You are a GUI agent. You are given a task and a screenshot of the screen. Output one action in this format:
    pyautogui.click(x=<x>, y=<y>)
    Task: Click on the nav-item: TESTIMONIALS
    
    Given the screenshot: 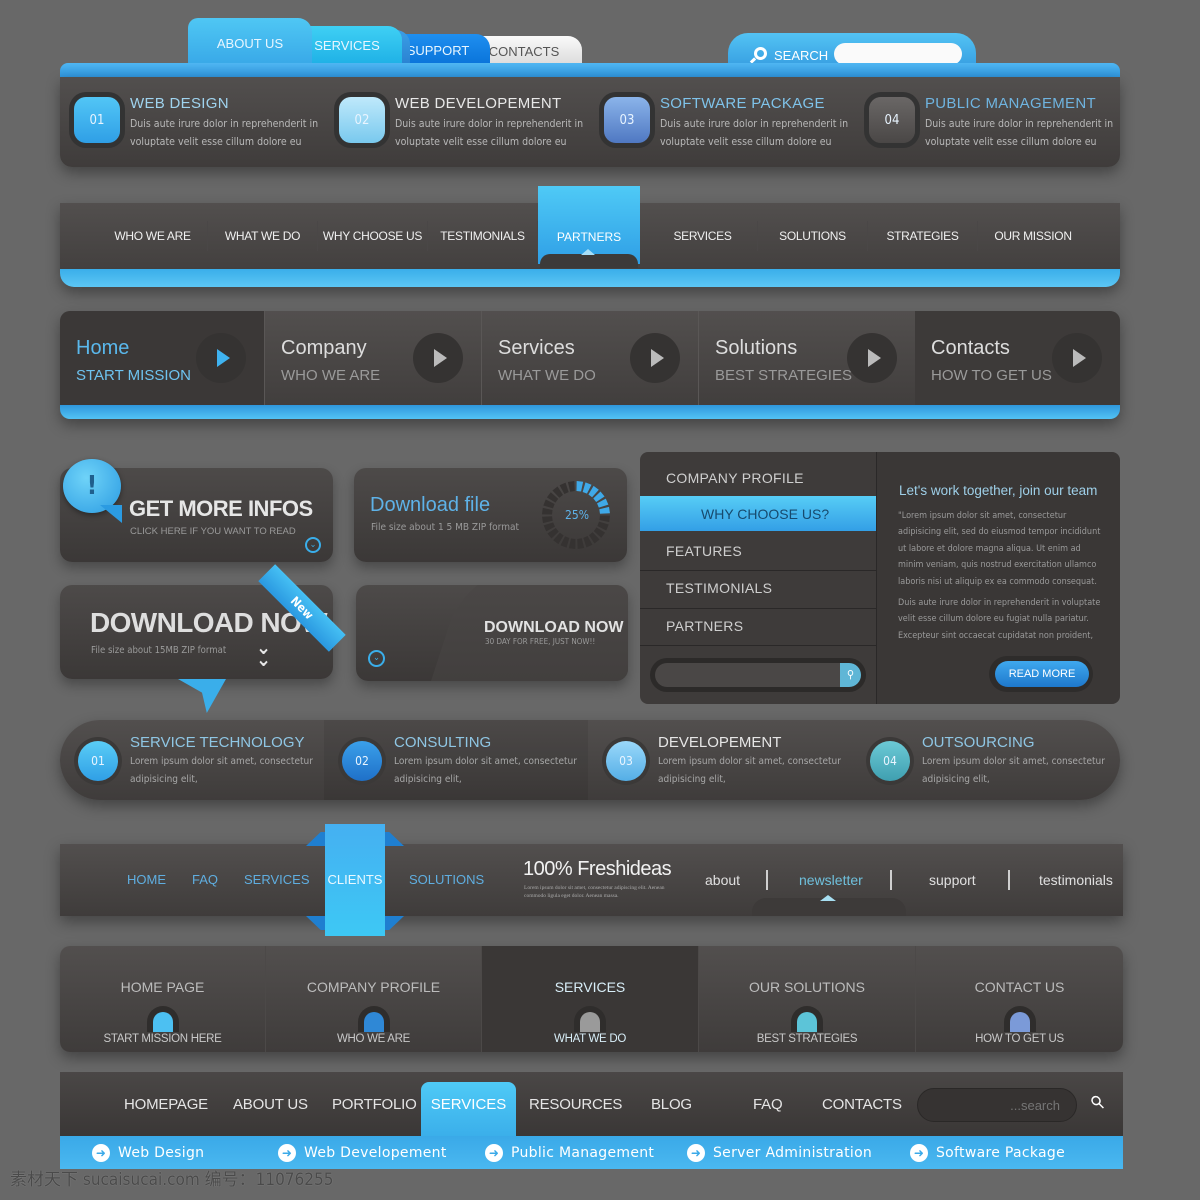 What is the action you would take?
    pyautogui.click(x=483, y=236)
    